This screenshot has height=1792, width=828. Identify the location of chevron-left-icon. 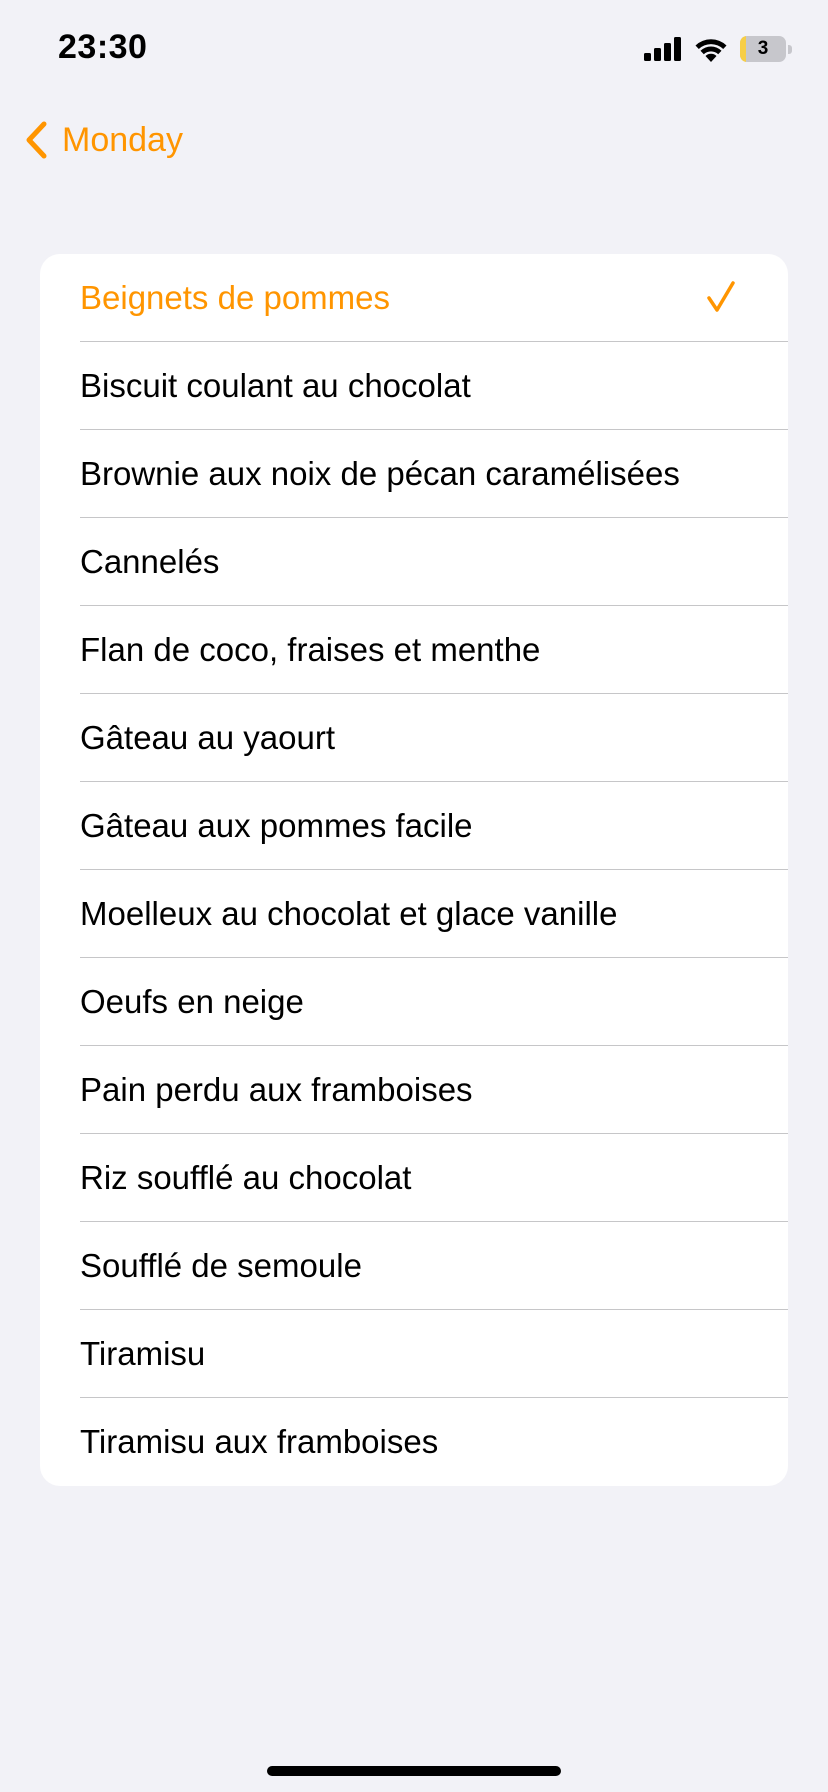
(36, 140).